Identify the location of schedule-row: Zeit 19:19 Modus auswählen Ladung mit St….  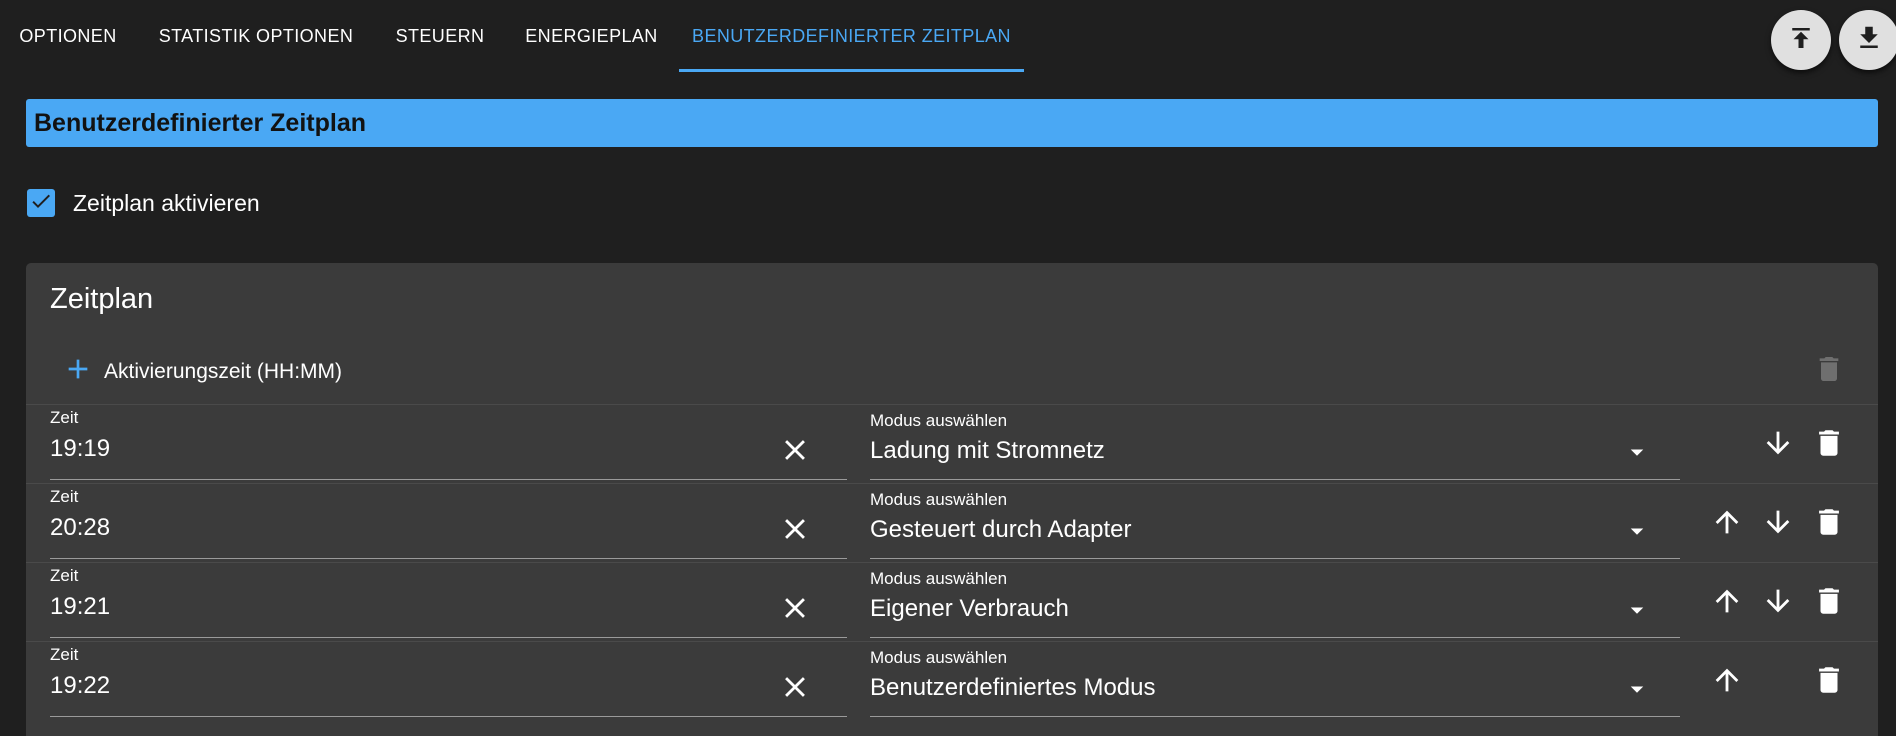
(952, 444).